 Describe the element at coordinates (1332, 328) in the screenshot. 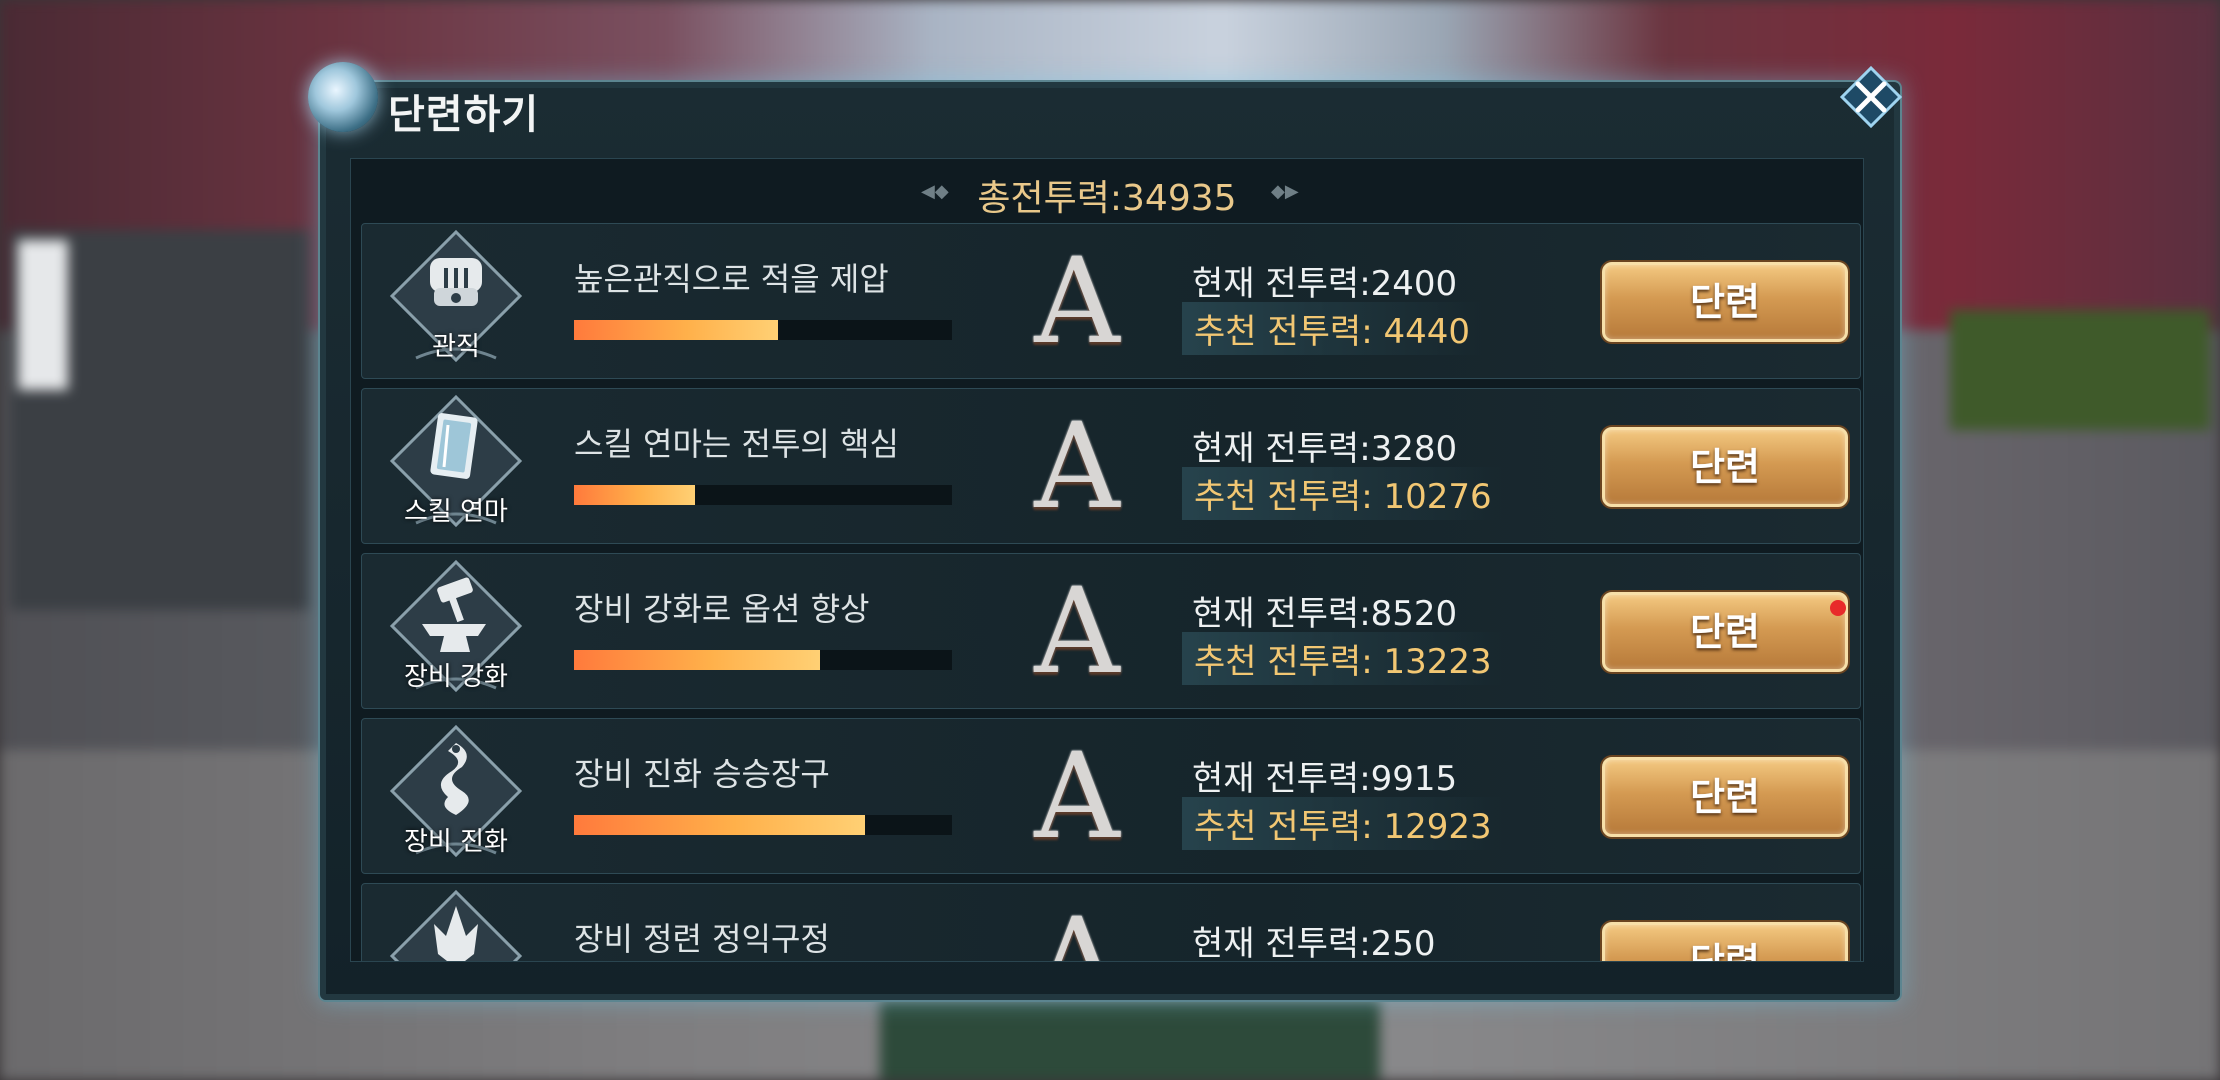

I see `recommended-power: 추천 전투력: 4440` at that location.